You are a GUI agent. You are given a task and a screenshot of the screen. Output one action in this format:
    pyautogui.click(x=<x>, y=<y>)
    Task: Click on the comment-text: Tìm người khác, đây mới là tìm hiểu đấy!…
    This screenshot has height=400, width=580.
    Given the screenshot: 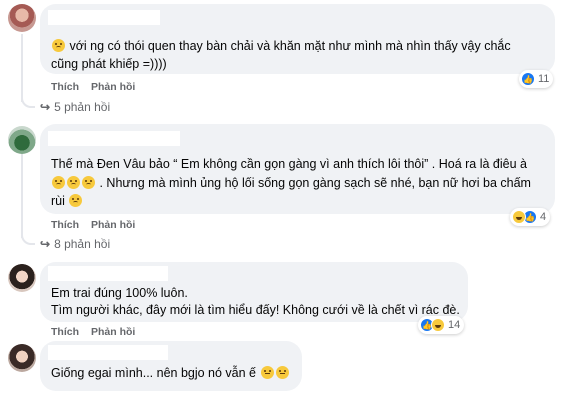 What is the action you would take?
    pyautogui.click(x=255, y=310)
    